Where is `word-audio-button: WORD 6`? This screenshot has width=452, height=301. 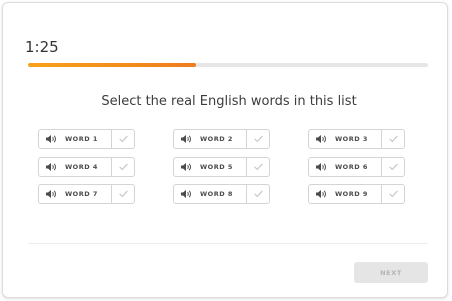 word-audio-button: WORD 6 is located at coordinates (345, 167).